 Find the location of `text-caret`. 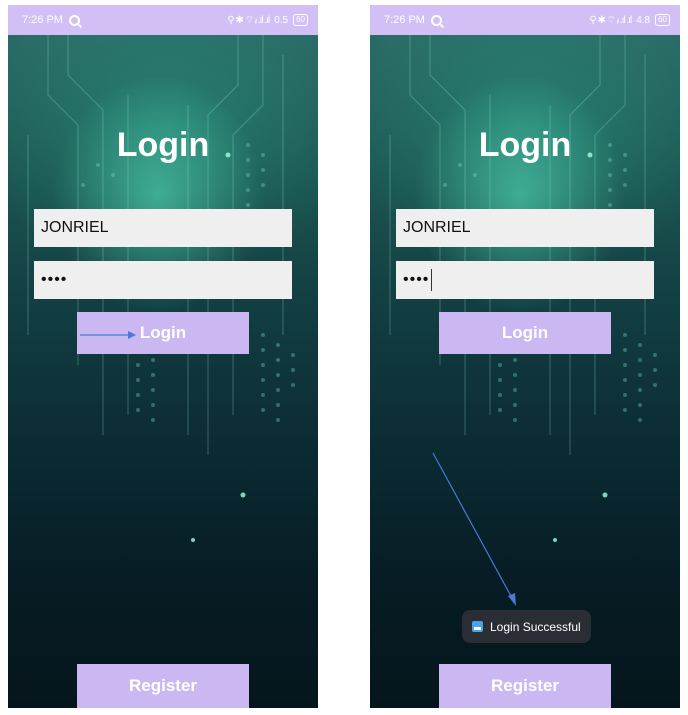

text-caret is located at coordinates (432, 279).